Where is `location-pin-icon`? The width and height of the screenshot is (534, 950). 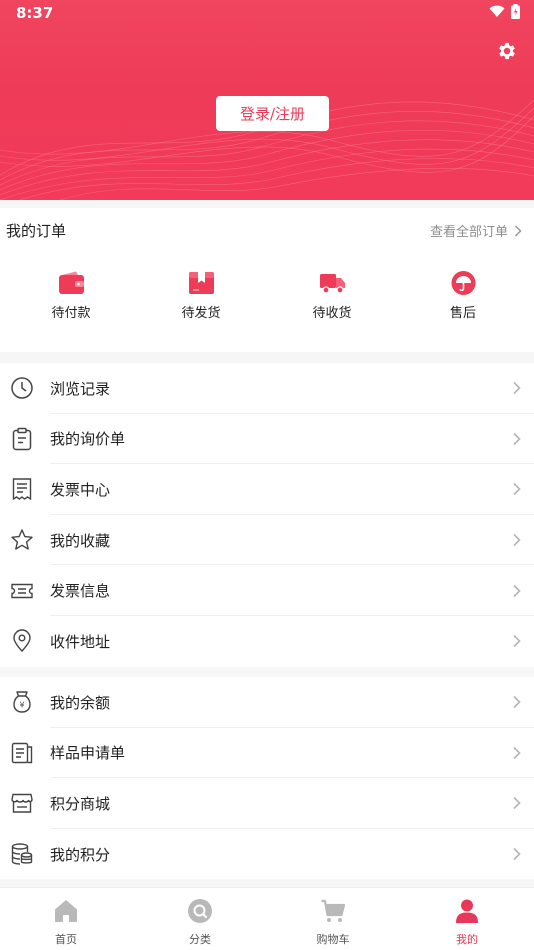
location-pin-icon is located at coordinates (22, 641).